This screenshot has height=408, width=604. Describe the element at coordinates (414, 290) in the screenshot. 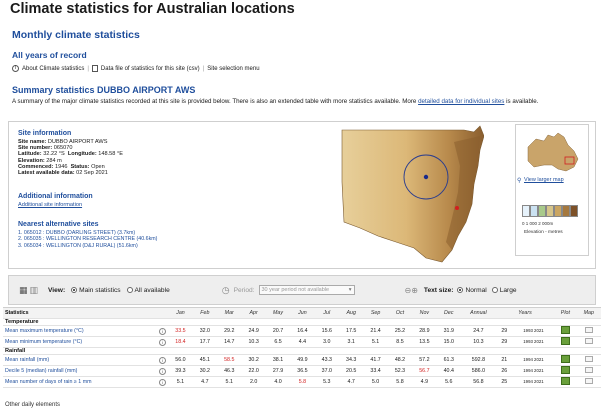

I see `zoom-in-icon: ⊕` at that location.